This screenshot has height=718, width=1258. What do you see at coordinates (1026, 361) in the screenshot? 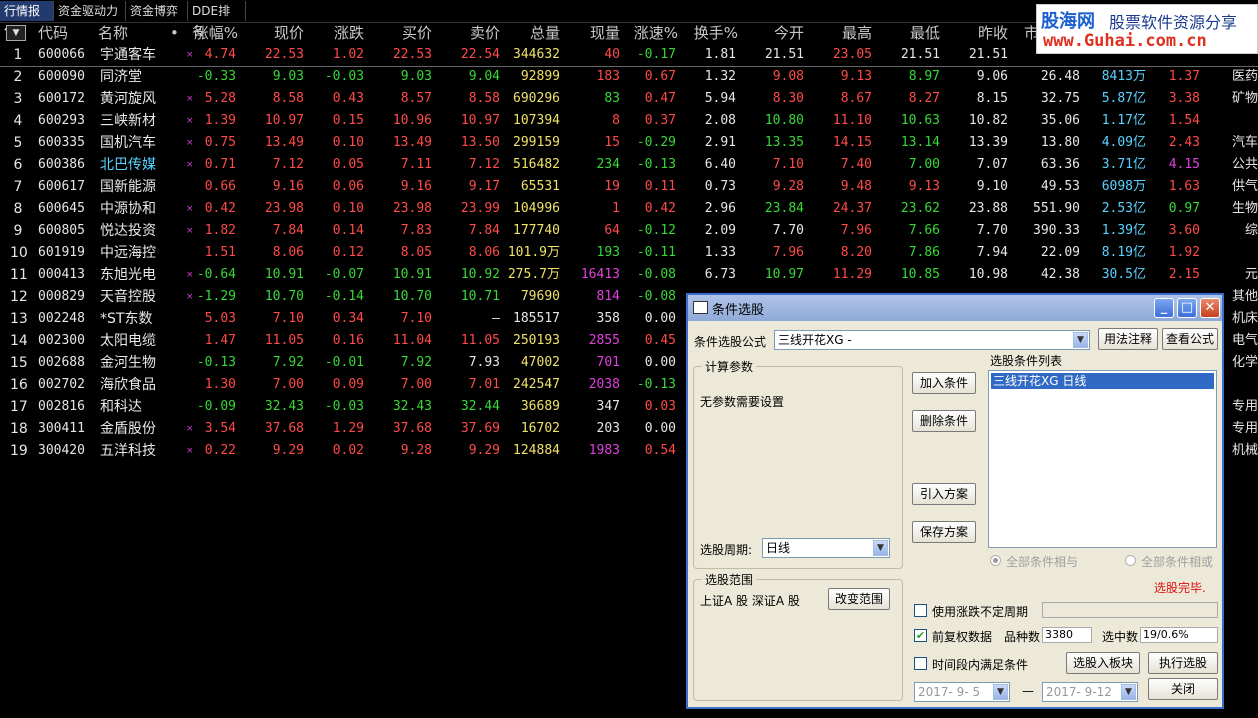
I see `condition-list-label: 选股条件列表` at bounding box center [1026, 361].